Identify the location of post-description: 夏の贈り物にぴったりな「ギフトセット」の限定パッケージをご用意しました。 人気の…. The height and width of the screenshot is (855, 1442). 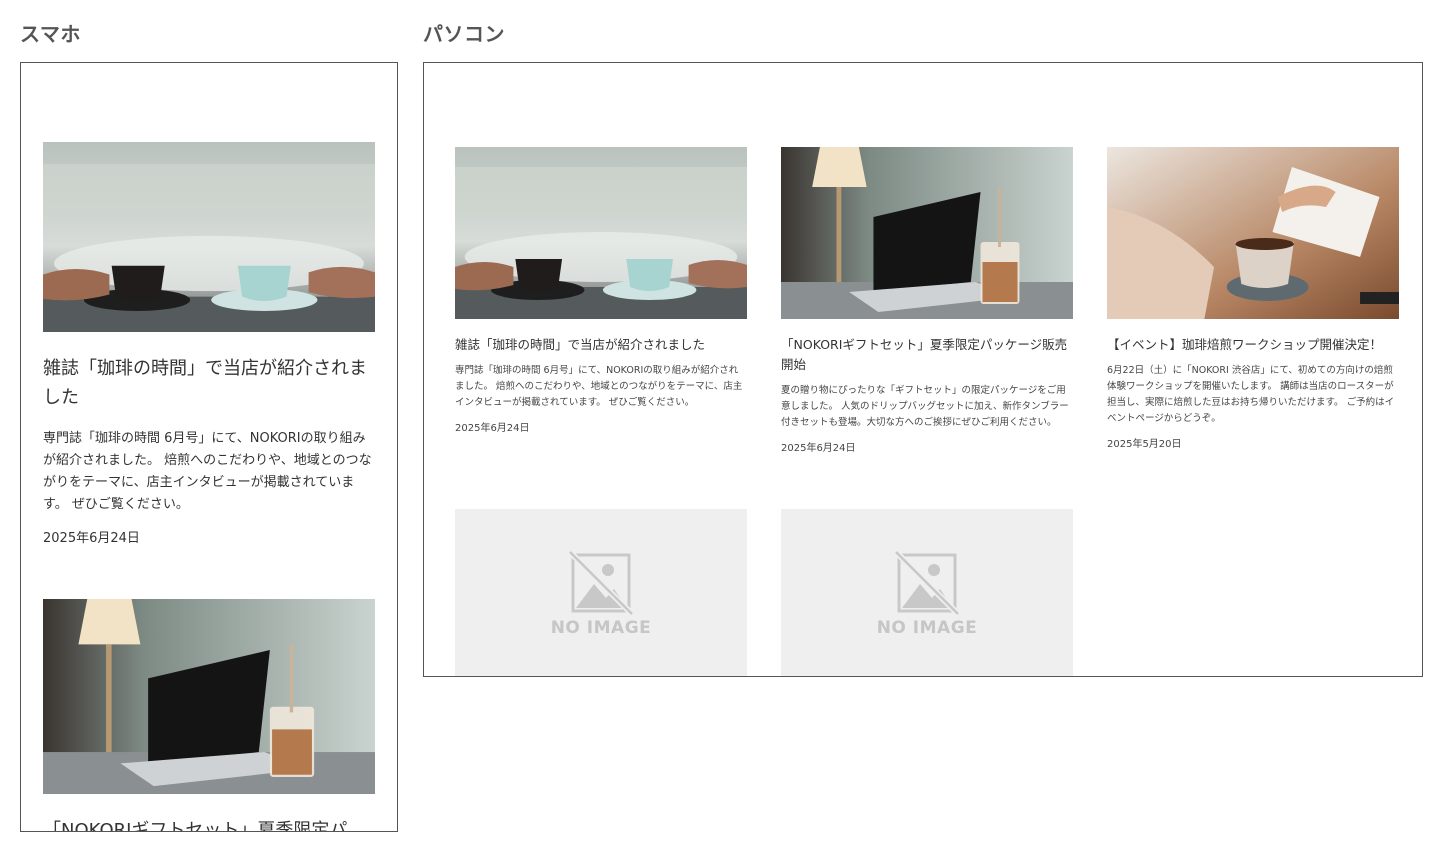
(925, 406).